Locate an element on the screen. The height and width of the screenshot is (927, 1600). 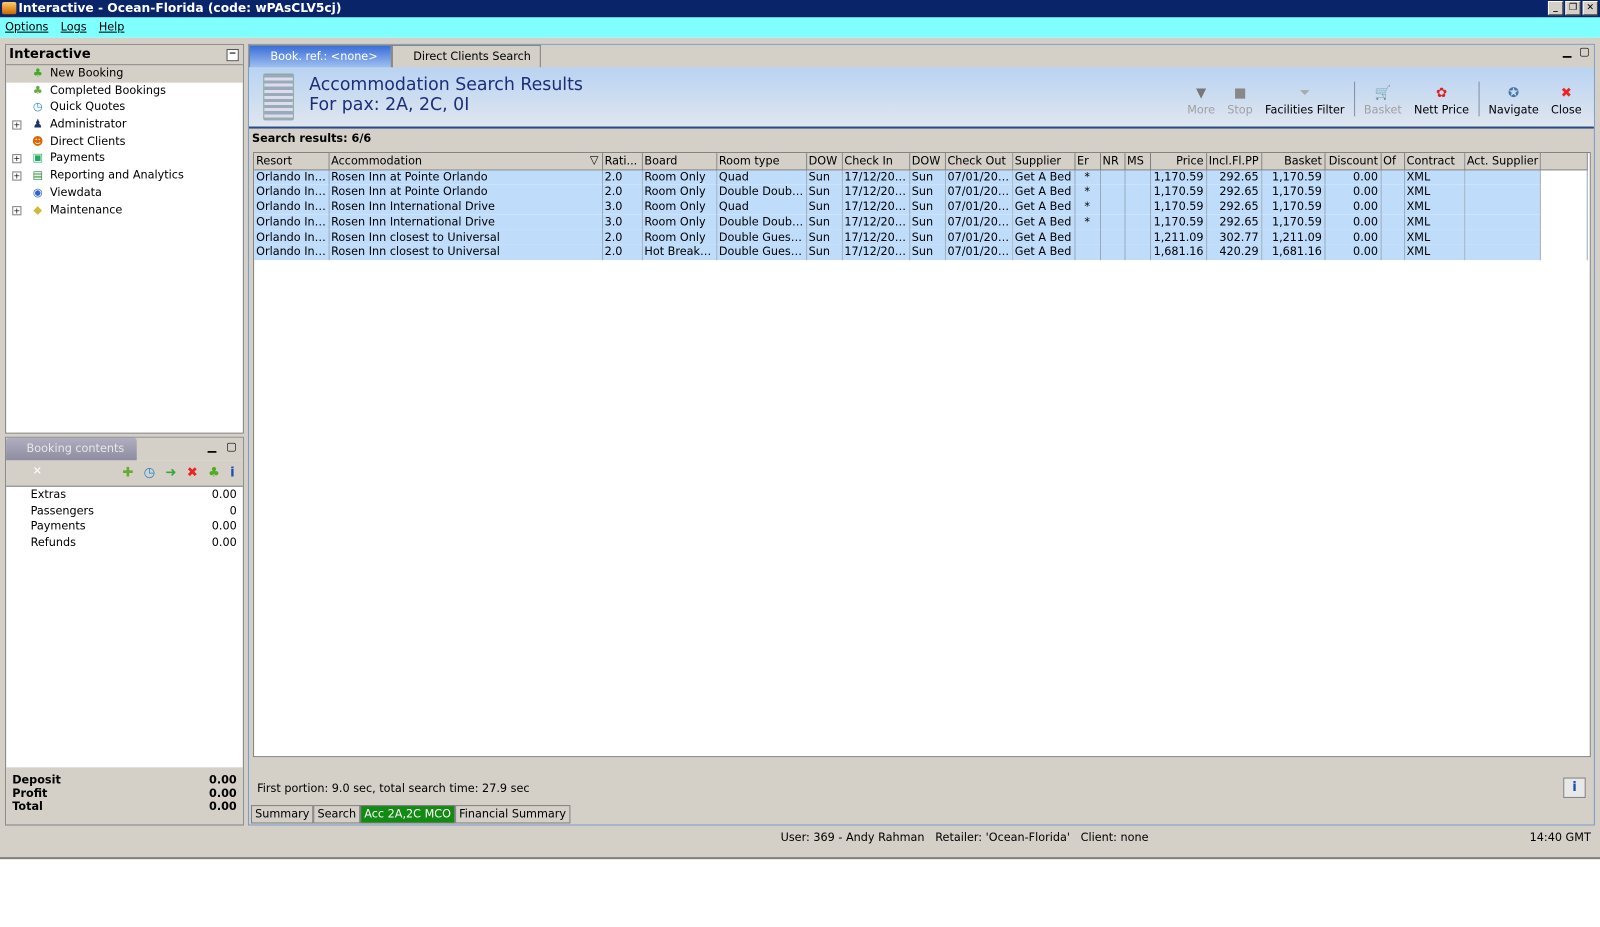
column-header-er: Er is located at coordinates (1087, 161).